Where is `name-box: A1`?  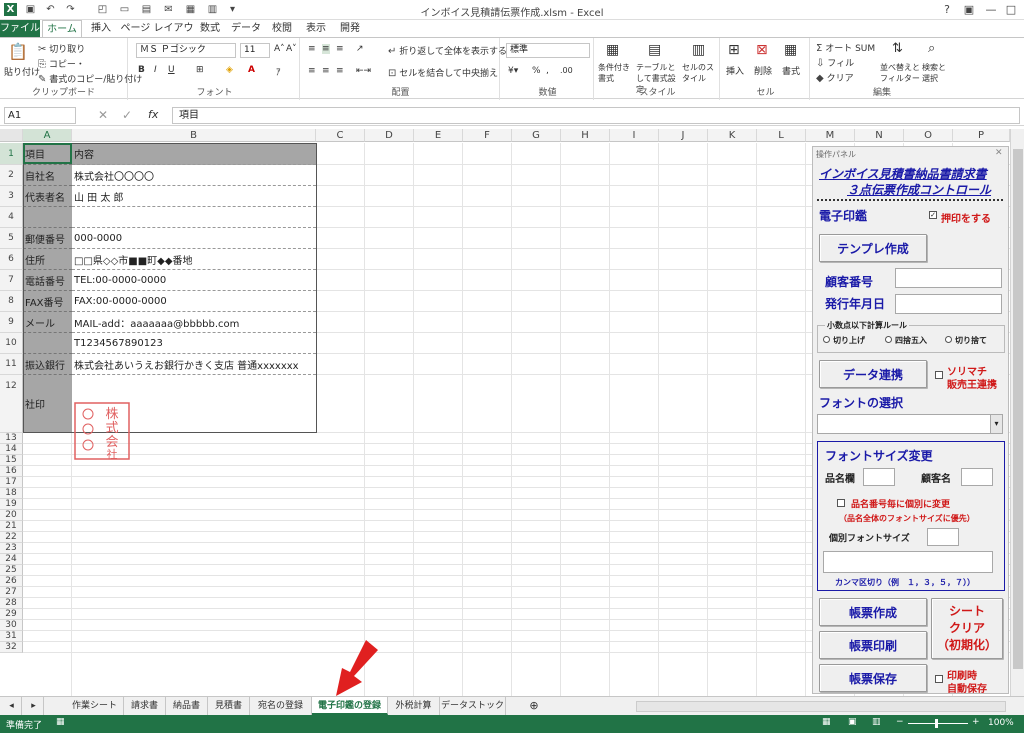 name-box: A1 is located at coordinates (40, 115).